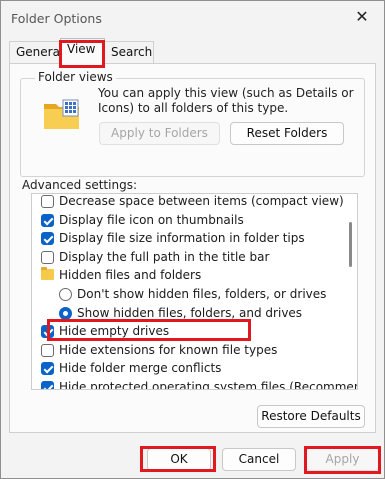 The width and height of the screenshot is (385, 479). I want to click on radio, so click(65, 294).